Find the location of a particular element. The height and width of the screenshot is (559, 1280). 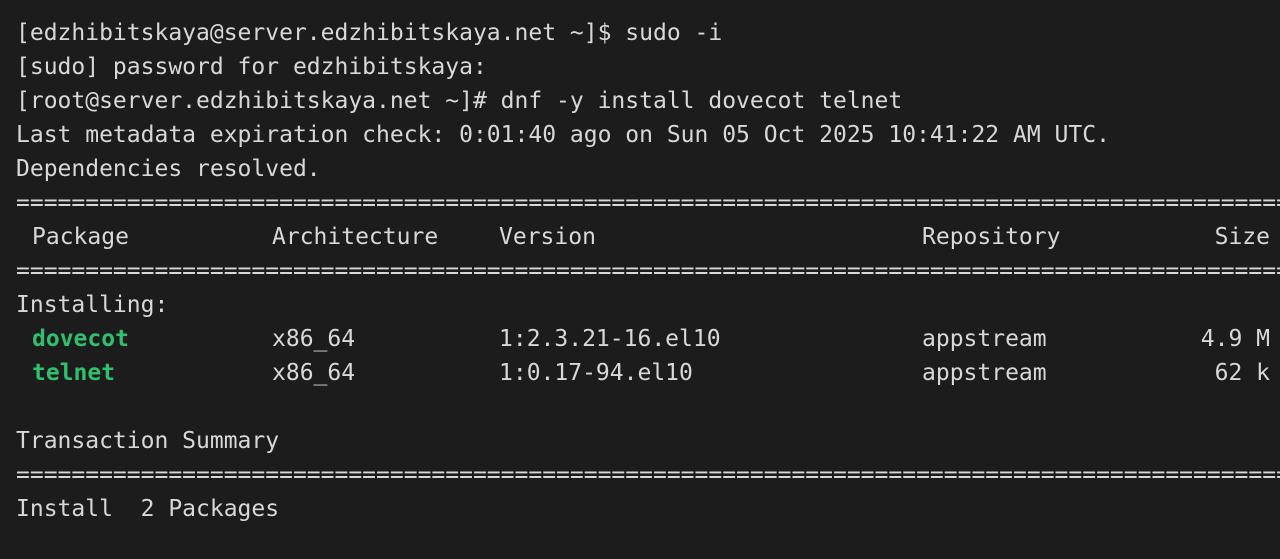

header-architecture: Architecture is located at coordinates (355, 237).